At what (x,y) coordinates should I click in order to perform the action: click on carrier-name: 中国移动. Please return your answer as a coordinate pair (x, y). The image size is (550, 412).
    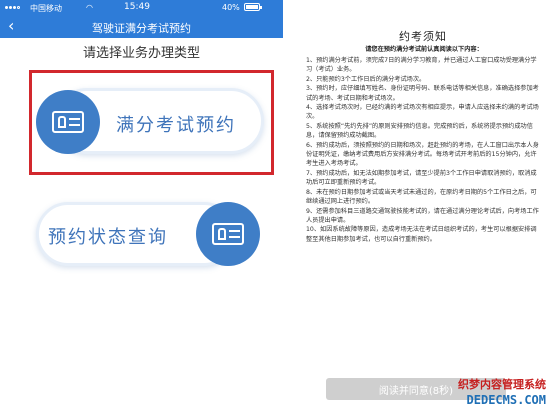
    Looking at the image, I should click on (46, 8).